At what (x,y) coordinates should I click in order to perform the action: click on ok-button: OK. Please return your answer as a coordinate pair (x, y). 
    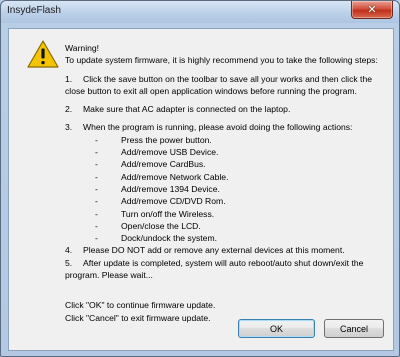
    Looking at the image, I should click on (276, 328).